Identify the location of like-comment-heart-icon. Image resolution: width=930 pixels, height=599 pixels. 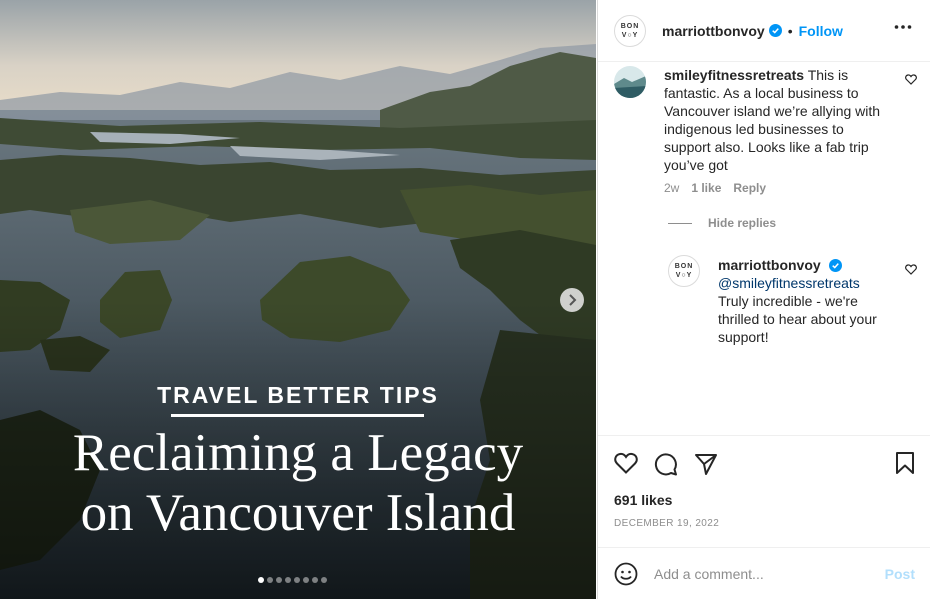
(911, 79).